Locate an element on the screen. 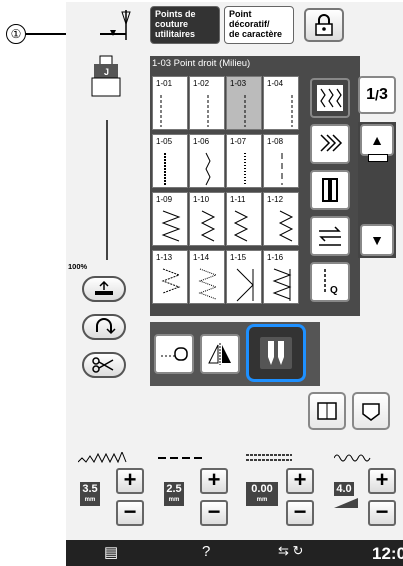  stitch-cell-1-14: 1-14 is located at coordinates (207, 277).